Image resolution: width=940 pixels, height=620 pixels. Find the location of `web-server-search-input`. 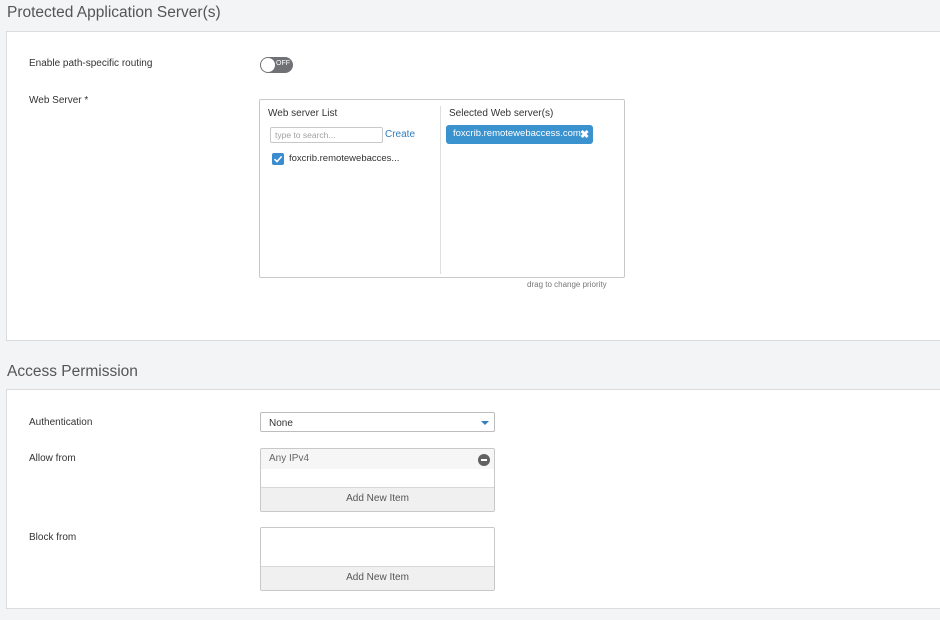

web-server-search-input is located at coordinates (326, 135).